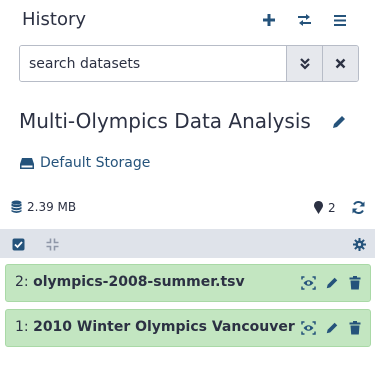 Image resolution: width=375 pixels, height=369 pixels. I want to click on hdd-icon, so click(27, 163).